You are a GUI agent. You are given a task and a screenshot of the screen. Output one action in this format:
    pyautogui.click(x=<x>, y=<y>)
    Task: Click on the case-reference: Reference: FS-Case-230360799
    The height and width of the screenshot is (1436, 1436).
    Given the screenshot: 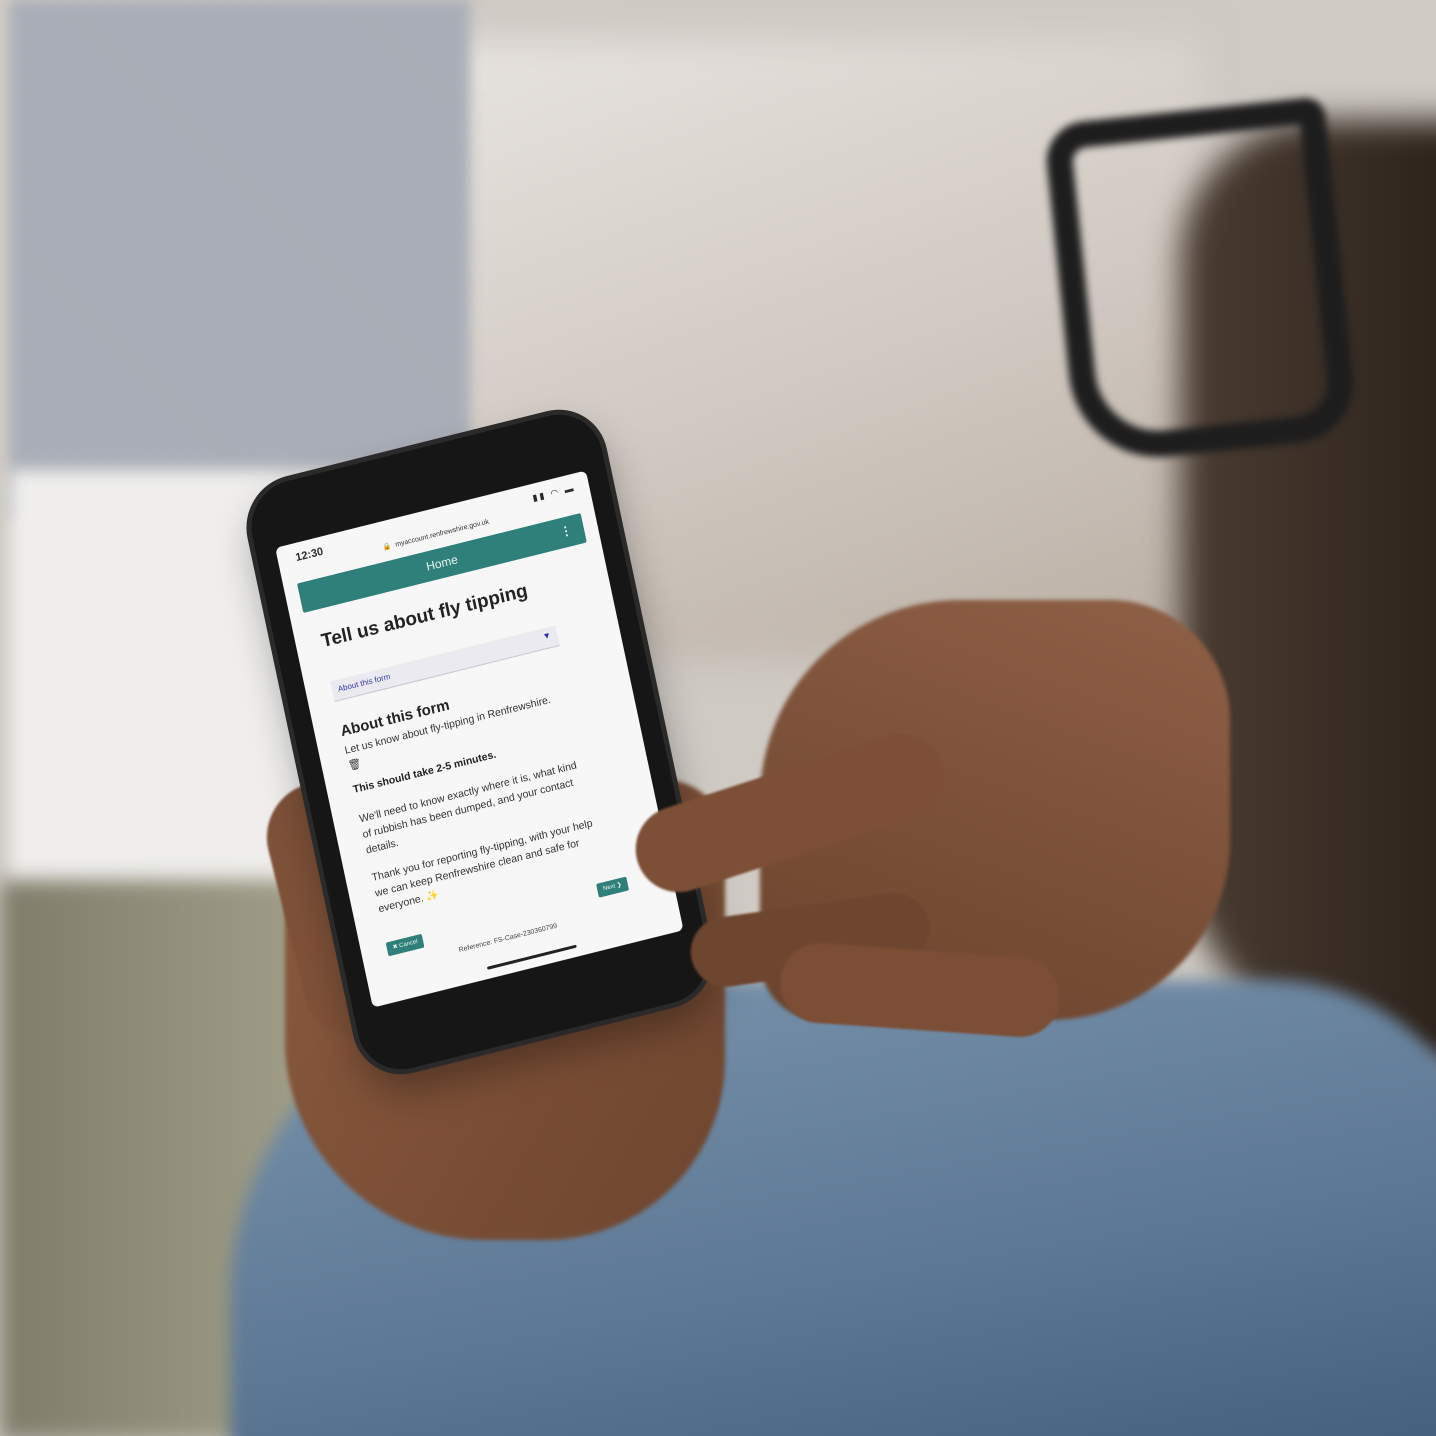 What is the action you would take?
    pyautogui.click(x=508, y=938)
    